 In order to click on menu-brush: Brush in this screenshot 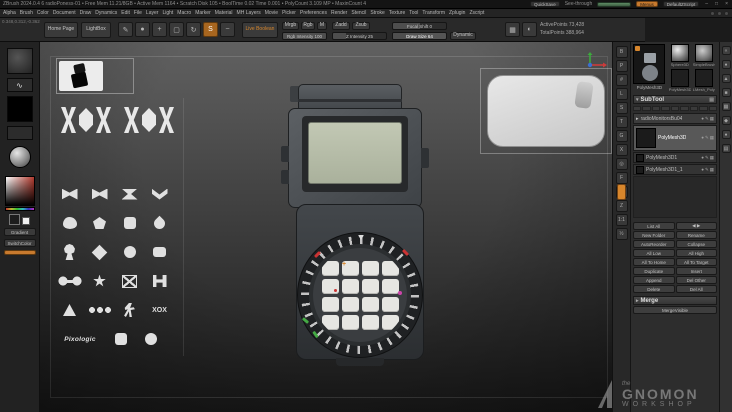, I will do `click(26, 13)`.